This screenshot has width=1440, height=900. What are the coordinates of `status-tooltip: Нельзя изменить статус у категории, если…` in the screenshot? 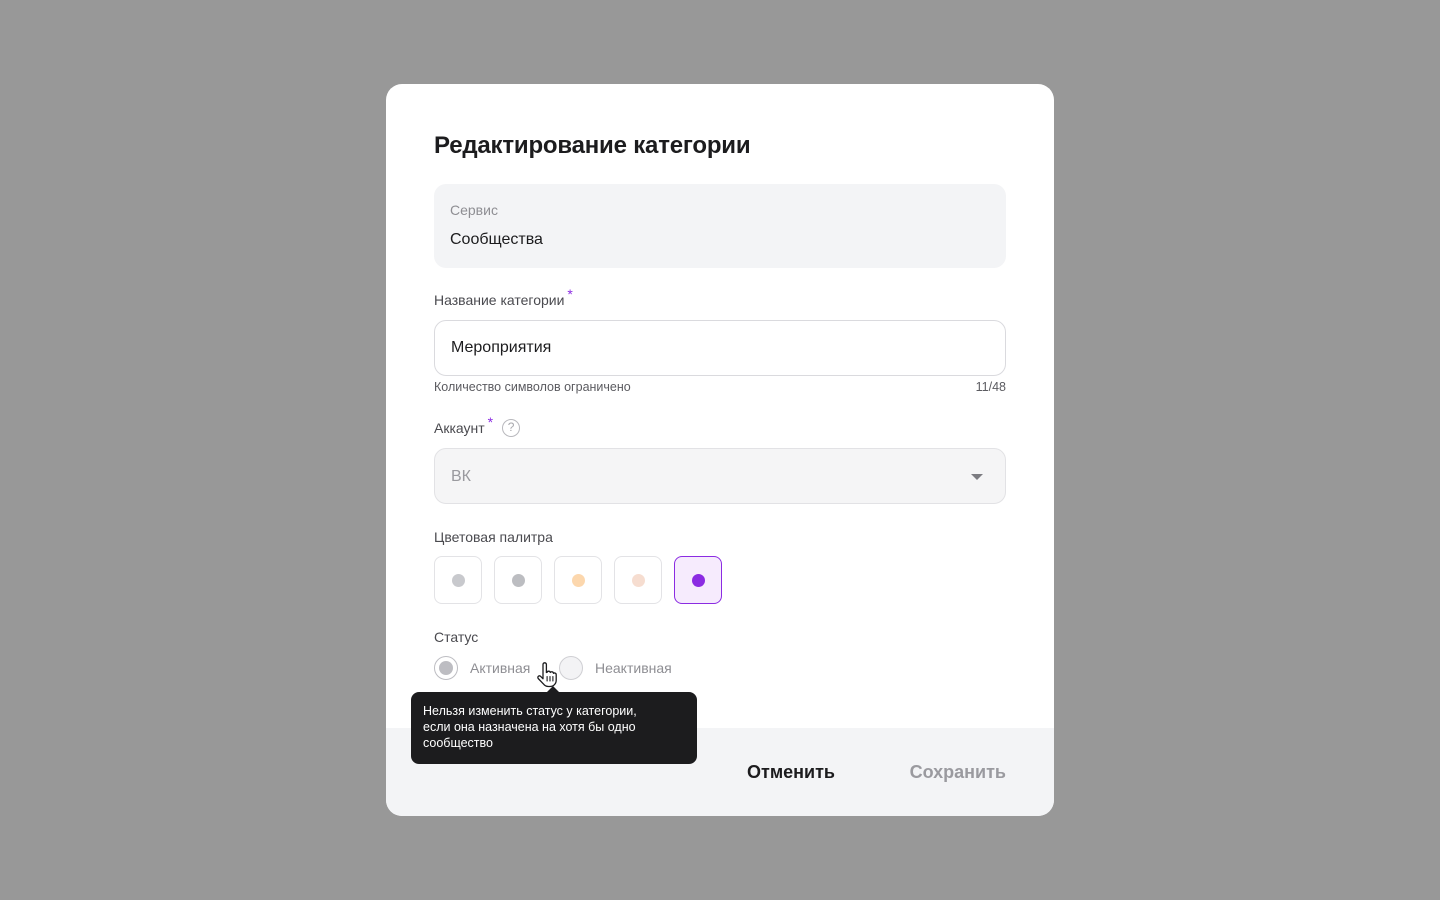 It's located at (554, 725).